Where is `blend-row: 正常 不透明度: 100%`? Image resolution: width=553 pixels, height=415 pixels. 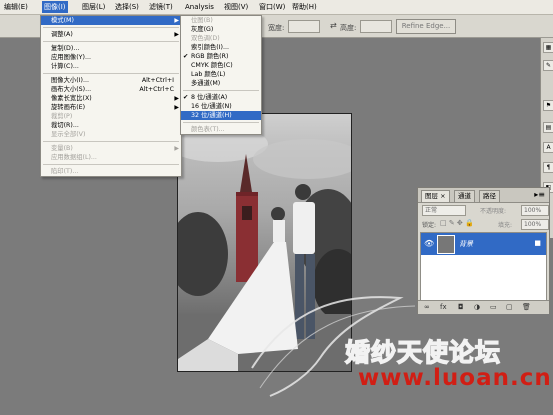 blend-row: 正常 不透明度: 100% is located at coordinates (483, 209).